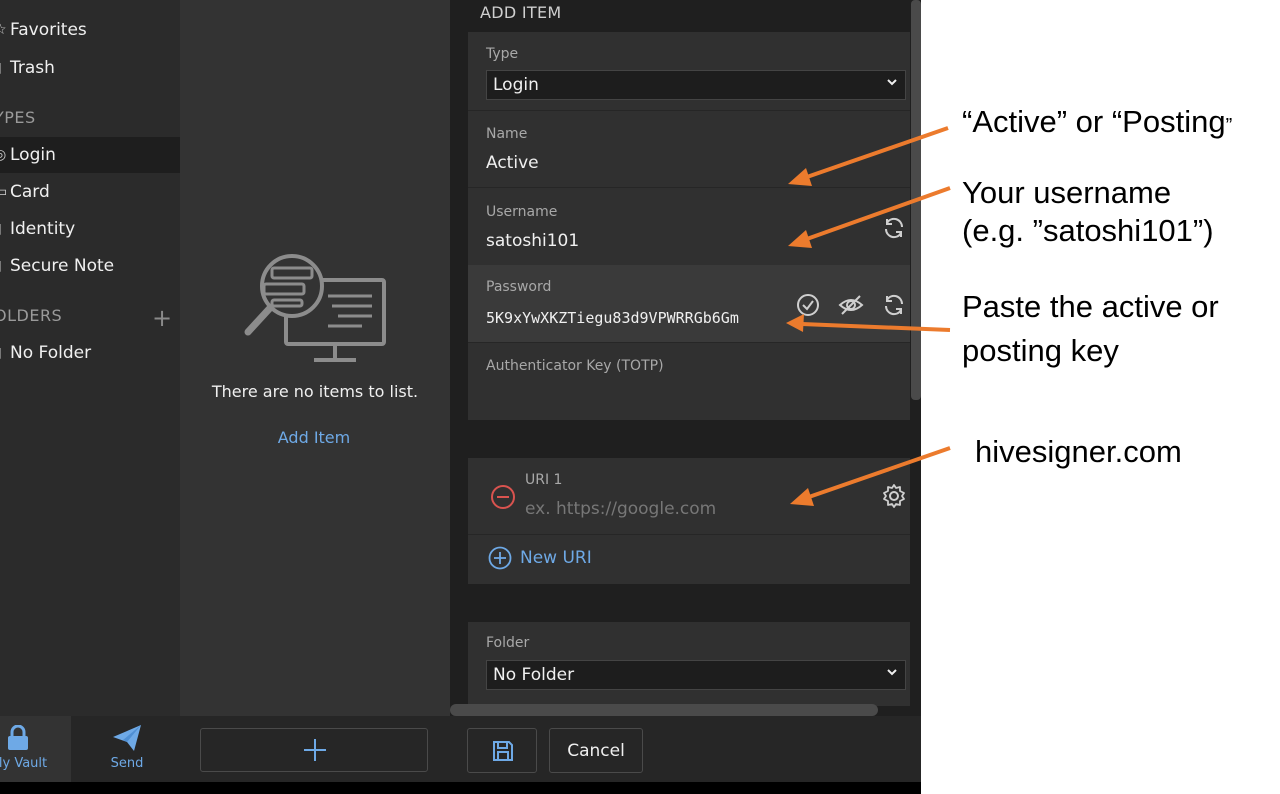 This screenshot has width=1280, height=794. What do you see at coordinates (876, 327) in the screenshot?
I see `arrow-to-password` at bounding box center [876, 327].